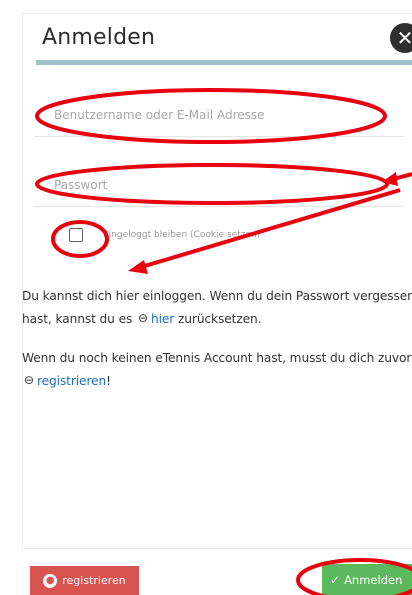 This screenshot has width=412, height=595. I want to click on remember-me-checkbox, so click(76, 235).